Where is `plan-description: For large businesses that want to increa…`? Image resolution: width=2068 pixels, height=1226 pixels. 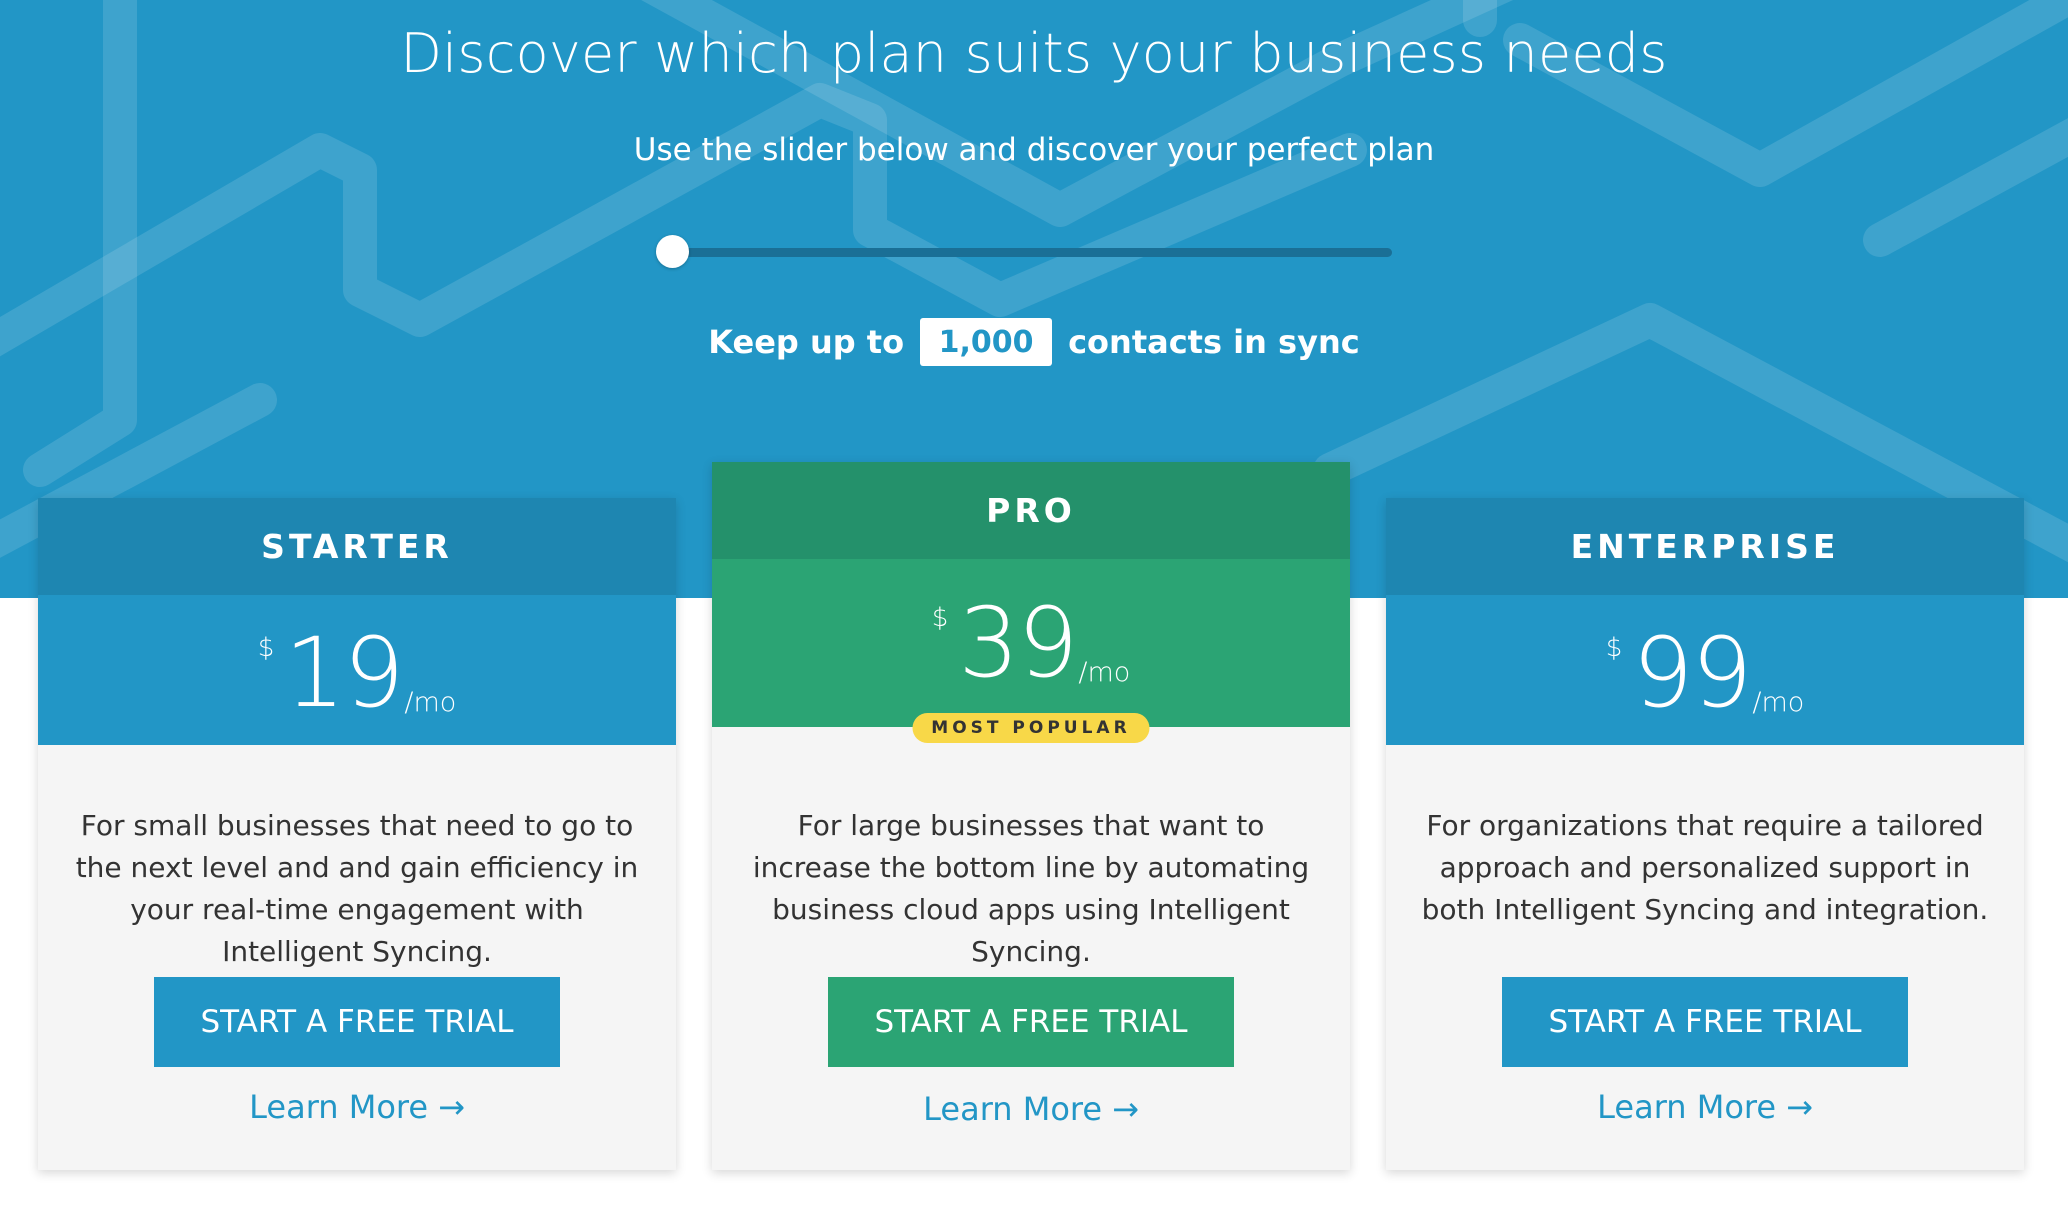 plan-description: For large businesses that want to increa… is located at coordinates (1031, 888).